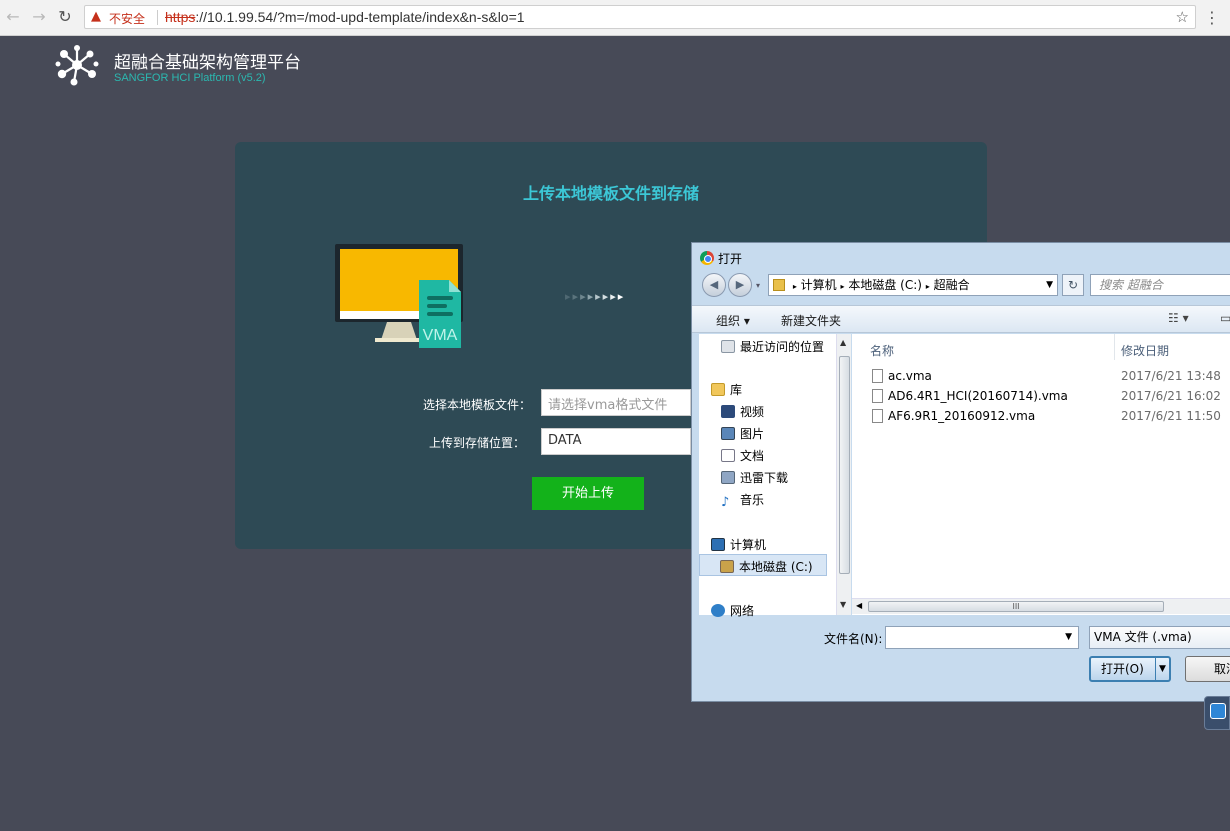 The image size is (1230, 831). What do you see at coordinates (440, 335) in the screenshot?
I see `vma-badge-text: VMA` at bounding box center [440, 335].